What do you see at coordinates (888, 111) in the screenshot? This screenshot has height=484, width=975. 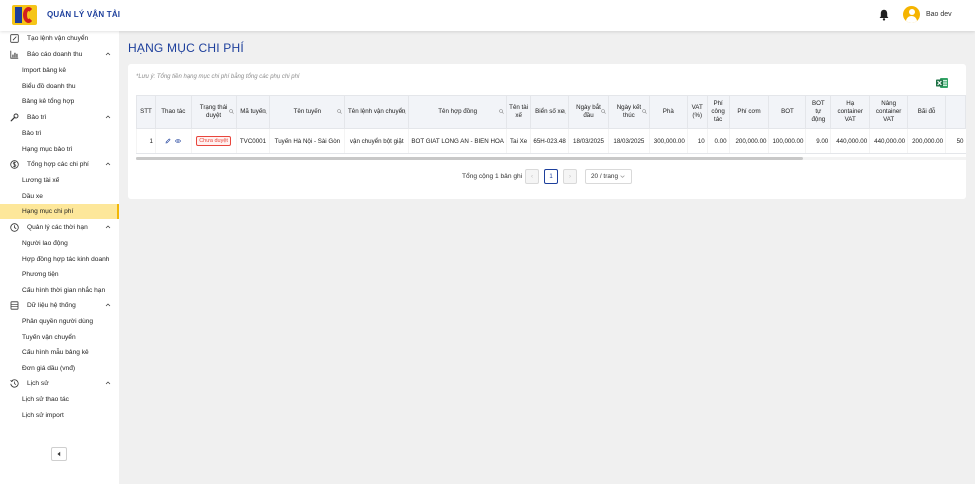 I see `column-header-label: Nâng container VAT` at bounding box center [888, 111].